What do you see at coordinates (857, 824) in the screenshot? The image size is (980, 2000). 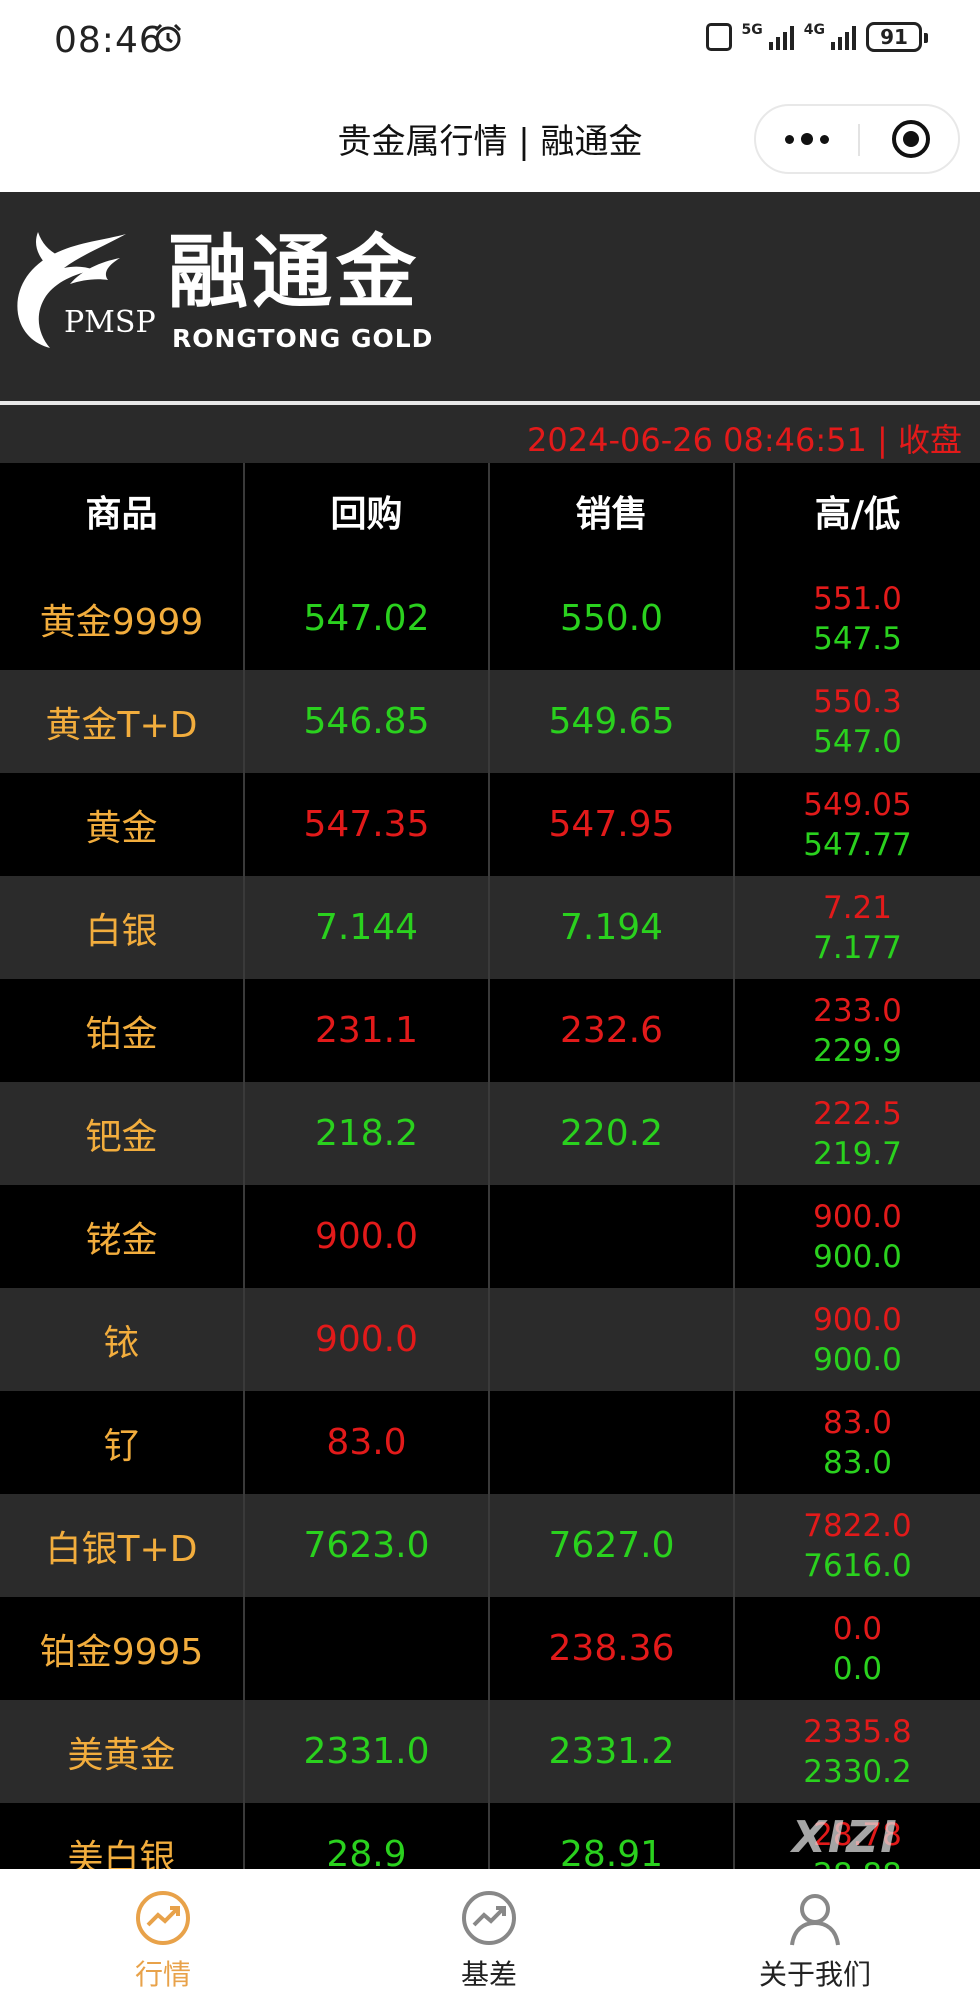 I see `high-low-cell: 549.05 547.77` at bounding box center [857, 824].